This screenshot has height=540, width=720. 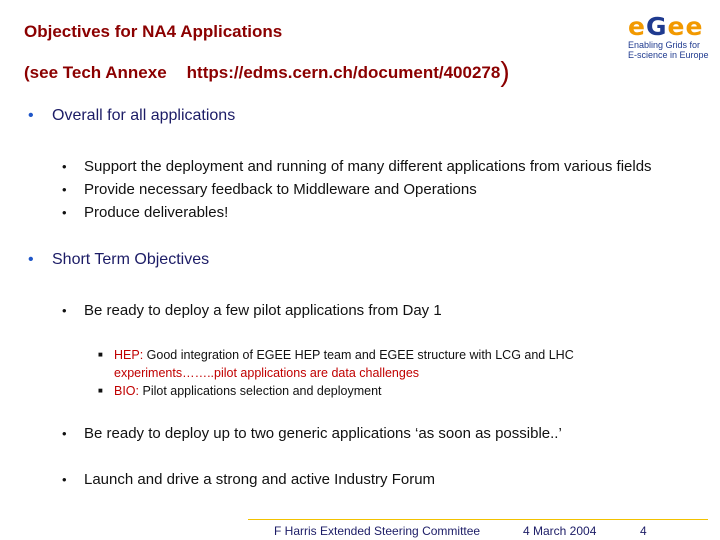 I want to click on list-item: • Produce deliverables!, so click(x=145, y=212).